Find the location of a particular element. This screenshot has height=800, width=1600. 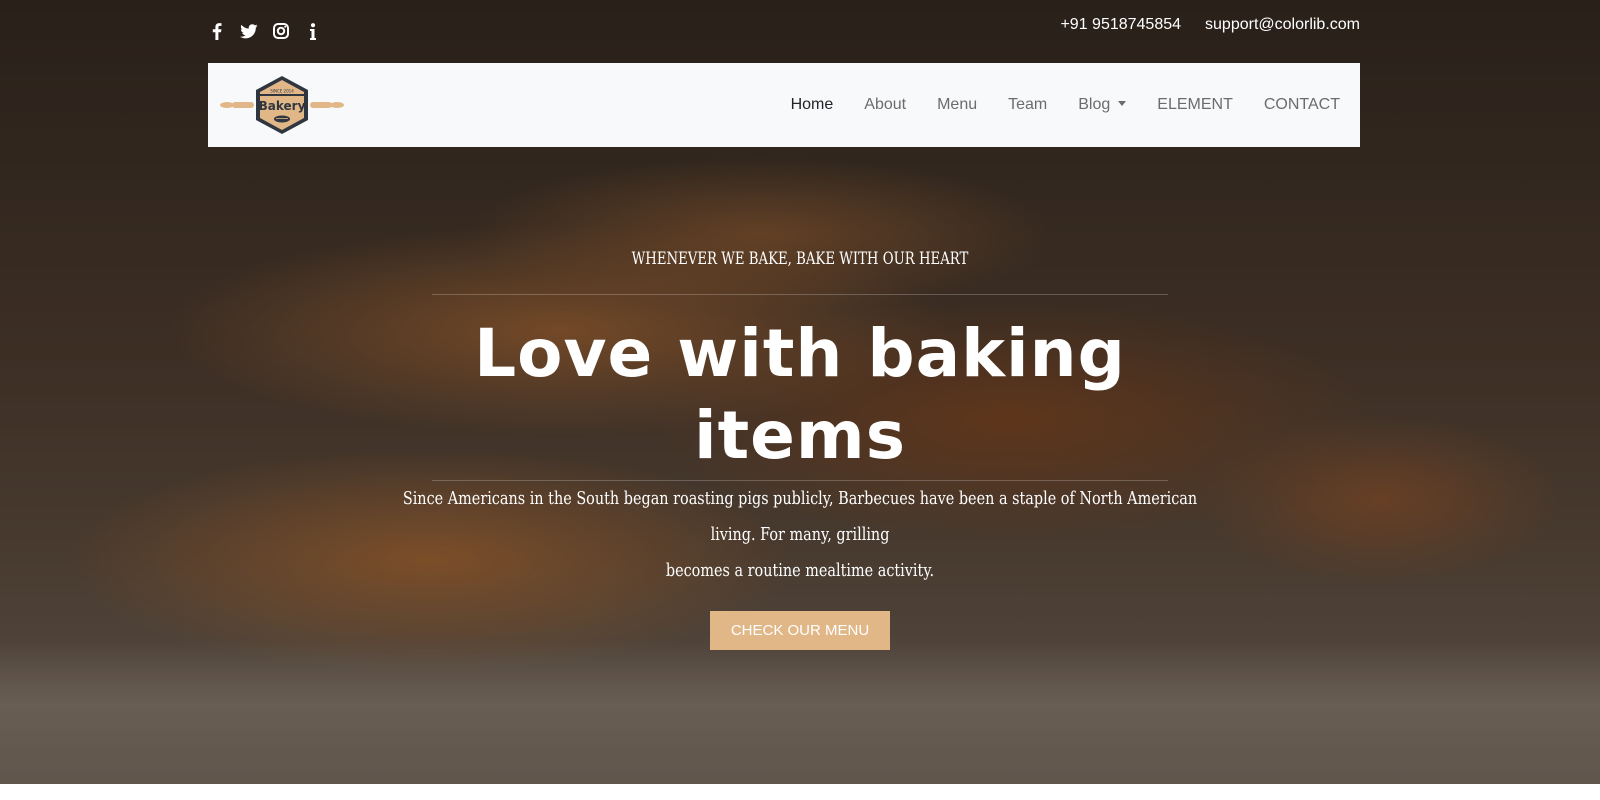

nav-blog-dropdown: Blog is located at coordinates (1102, 105).